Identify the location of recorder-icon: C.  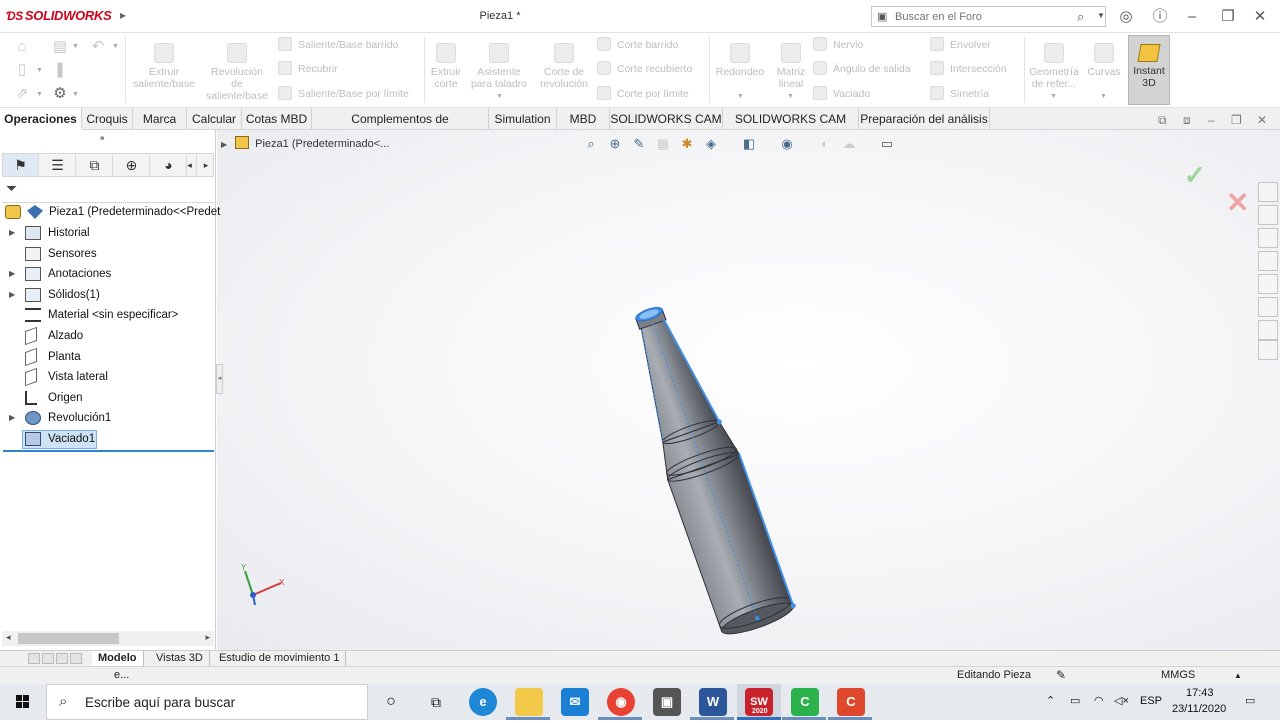
(851, 702).